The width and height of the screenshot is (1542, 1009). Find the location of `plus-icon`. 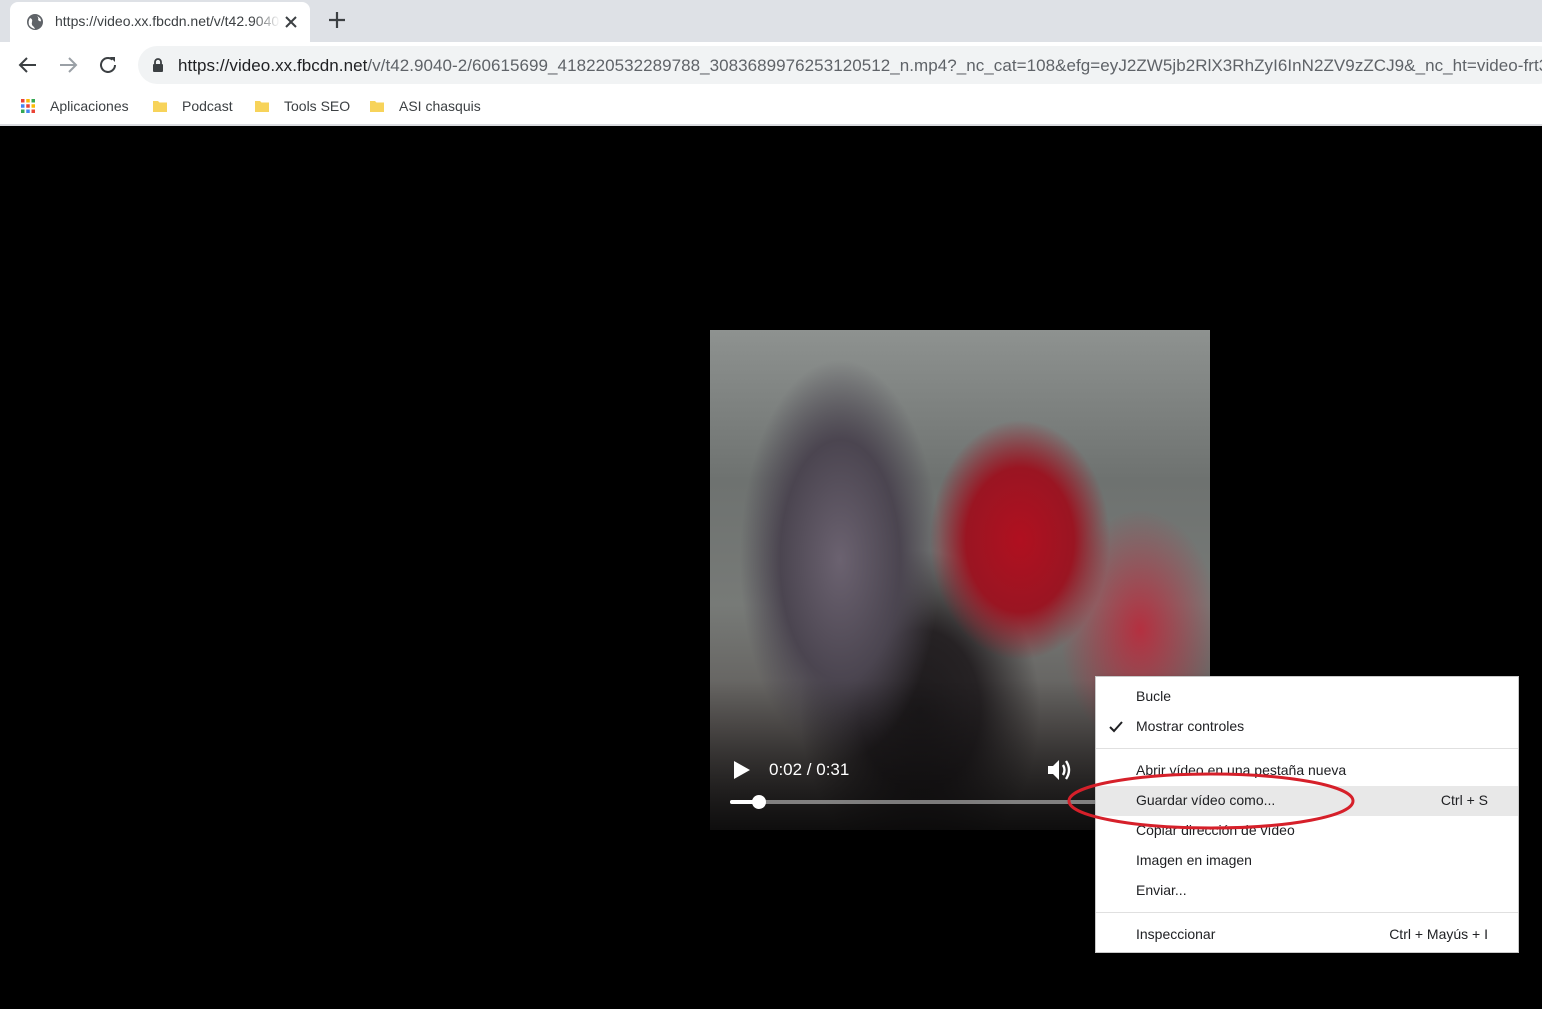

plus-icon is located at coordinates (337, 20).